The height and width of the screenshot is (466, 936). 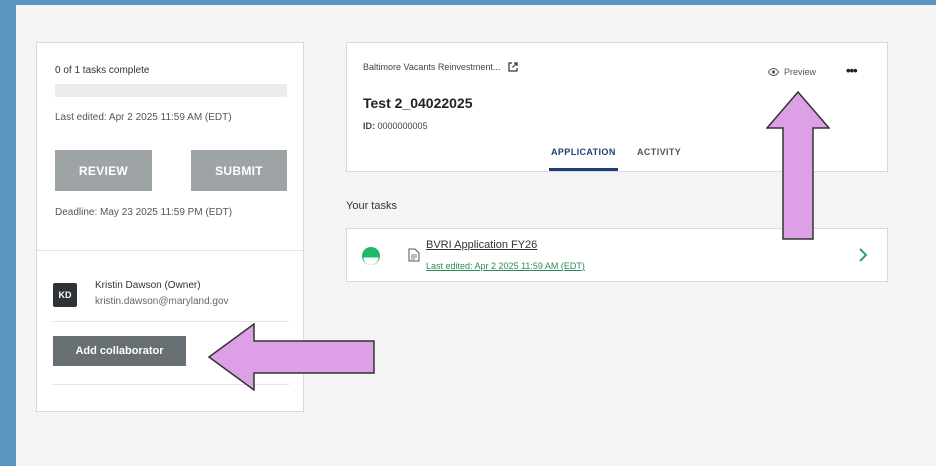 I want to click on annotation-arrow-left, so click(x=291, y=357).